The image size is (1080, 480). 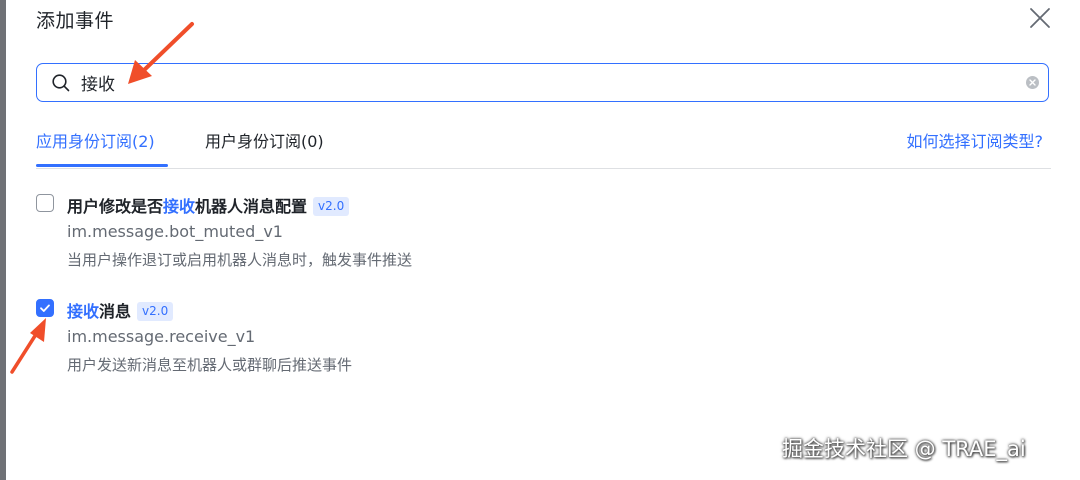 What do you see at coordinates (45, 203) in the screenshot?
I see `event-checkbox` at bounding box center [45, 203].